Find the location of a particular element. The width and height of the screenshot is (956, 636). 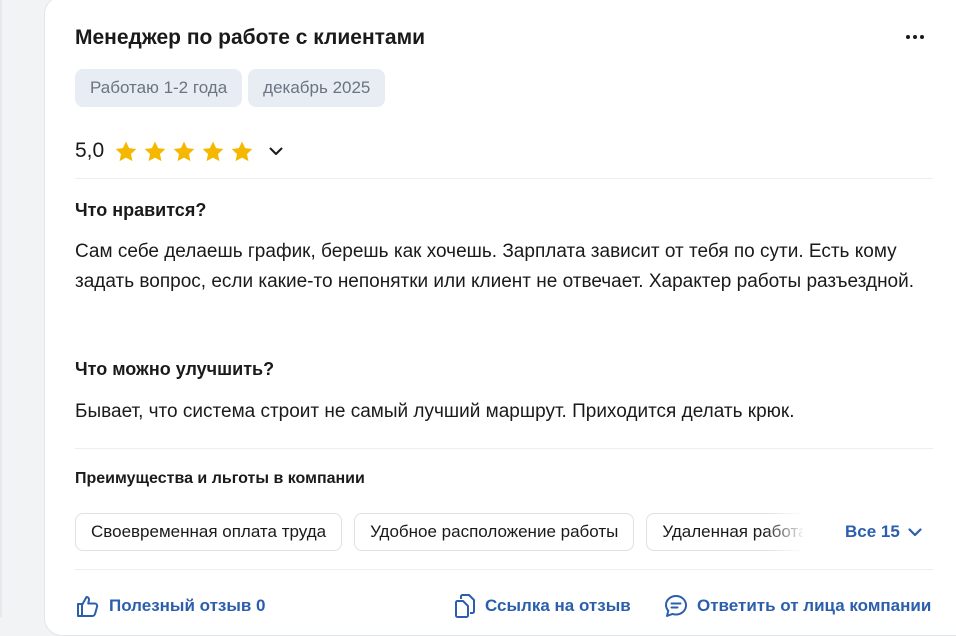

improve-title: Что можно улучшить? is located at coordinates (175, 369).